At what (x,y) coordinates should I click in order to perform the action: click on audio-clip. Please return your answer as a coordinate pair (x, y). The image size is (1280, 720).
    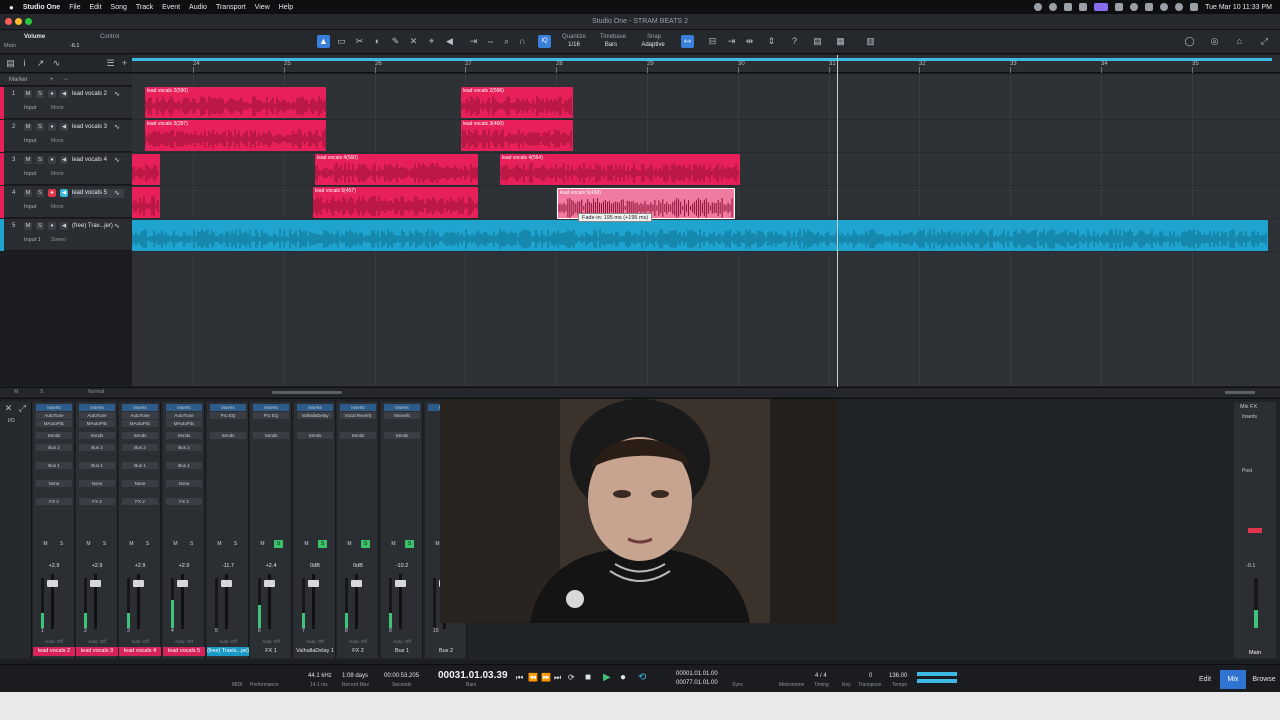
    Looking at the image, I should click on (146, 202).